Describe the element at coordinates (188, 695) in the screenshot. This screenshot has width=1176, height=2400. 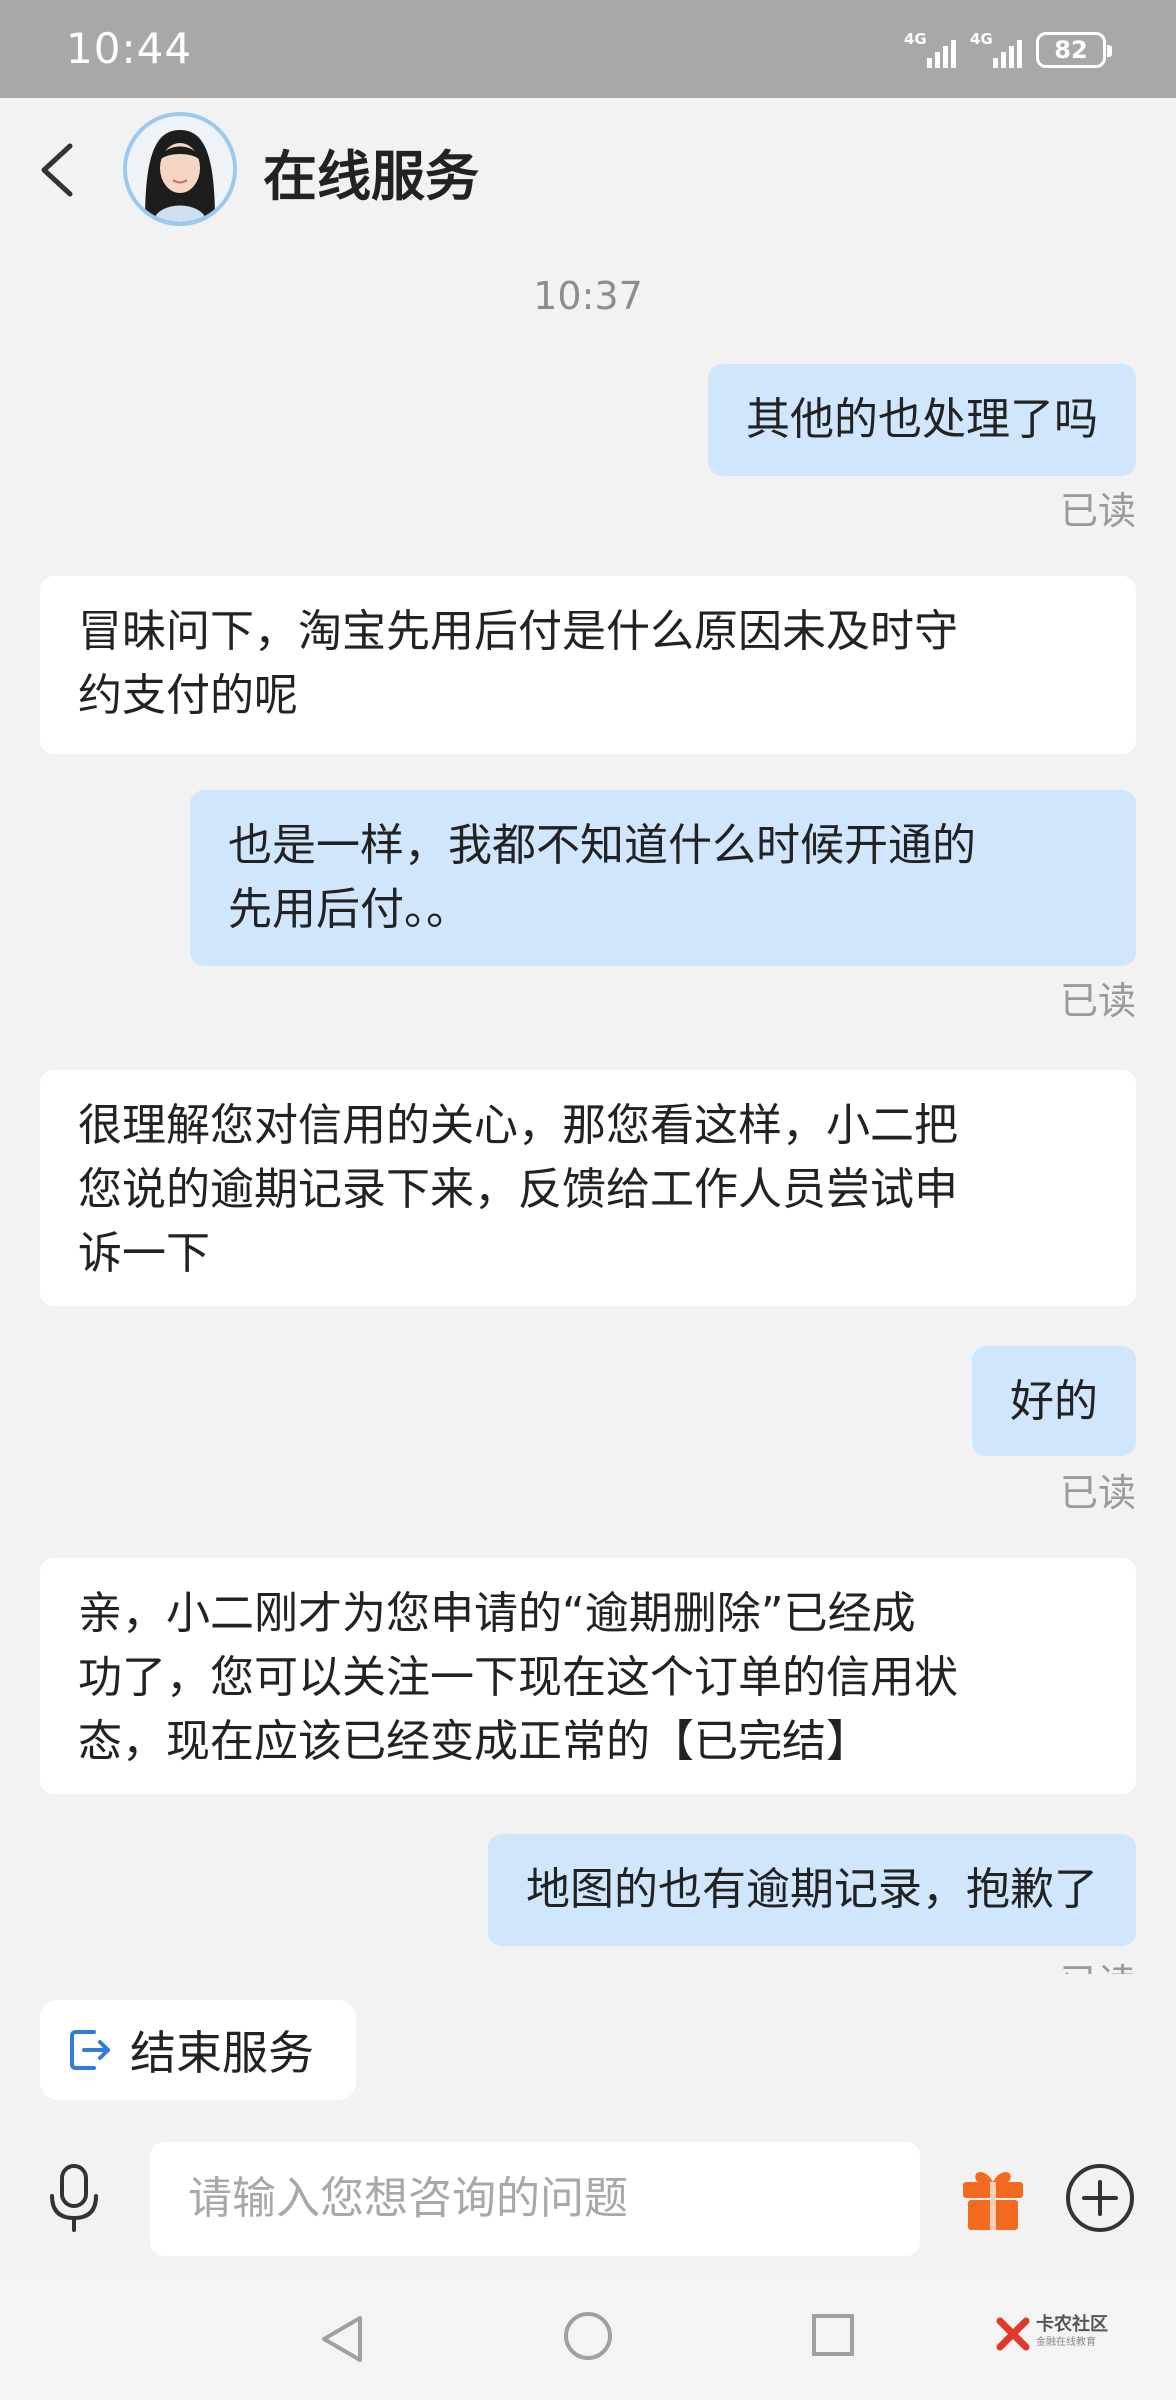
I see `message-line: 约支付的呢` at that location.